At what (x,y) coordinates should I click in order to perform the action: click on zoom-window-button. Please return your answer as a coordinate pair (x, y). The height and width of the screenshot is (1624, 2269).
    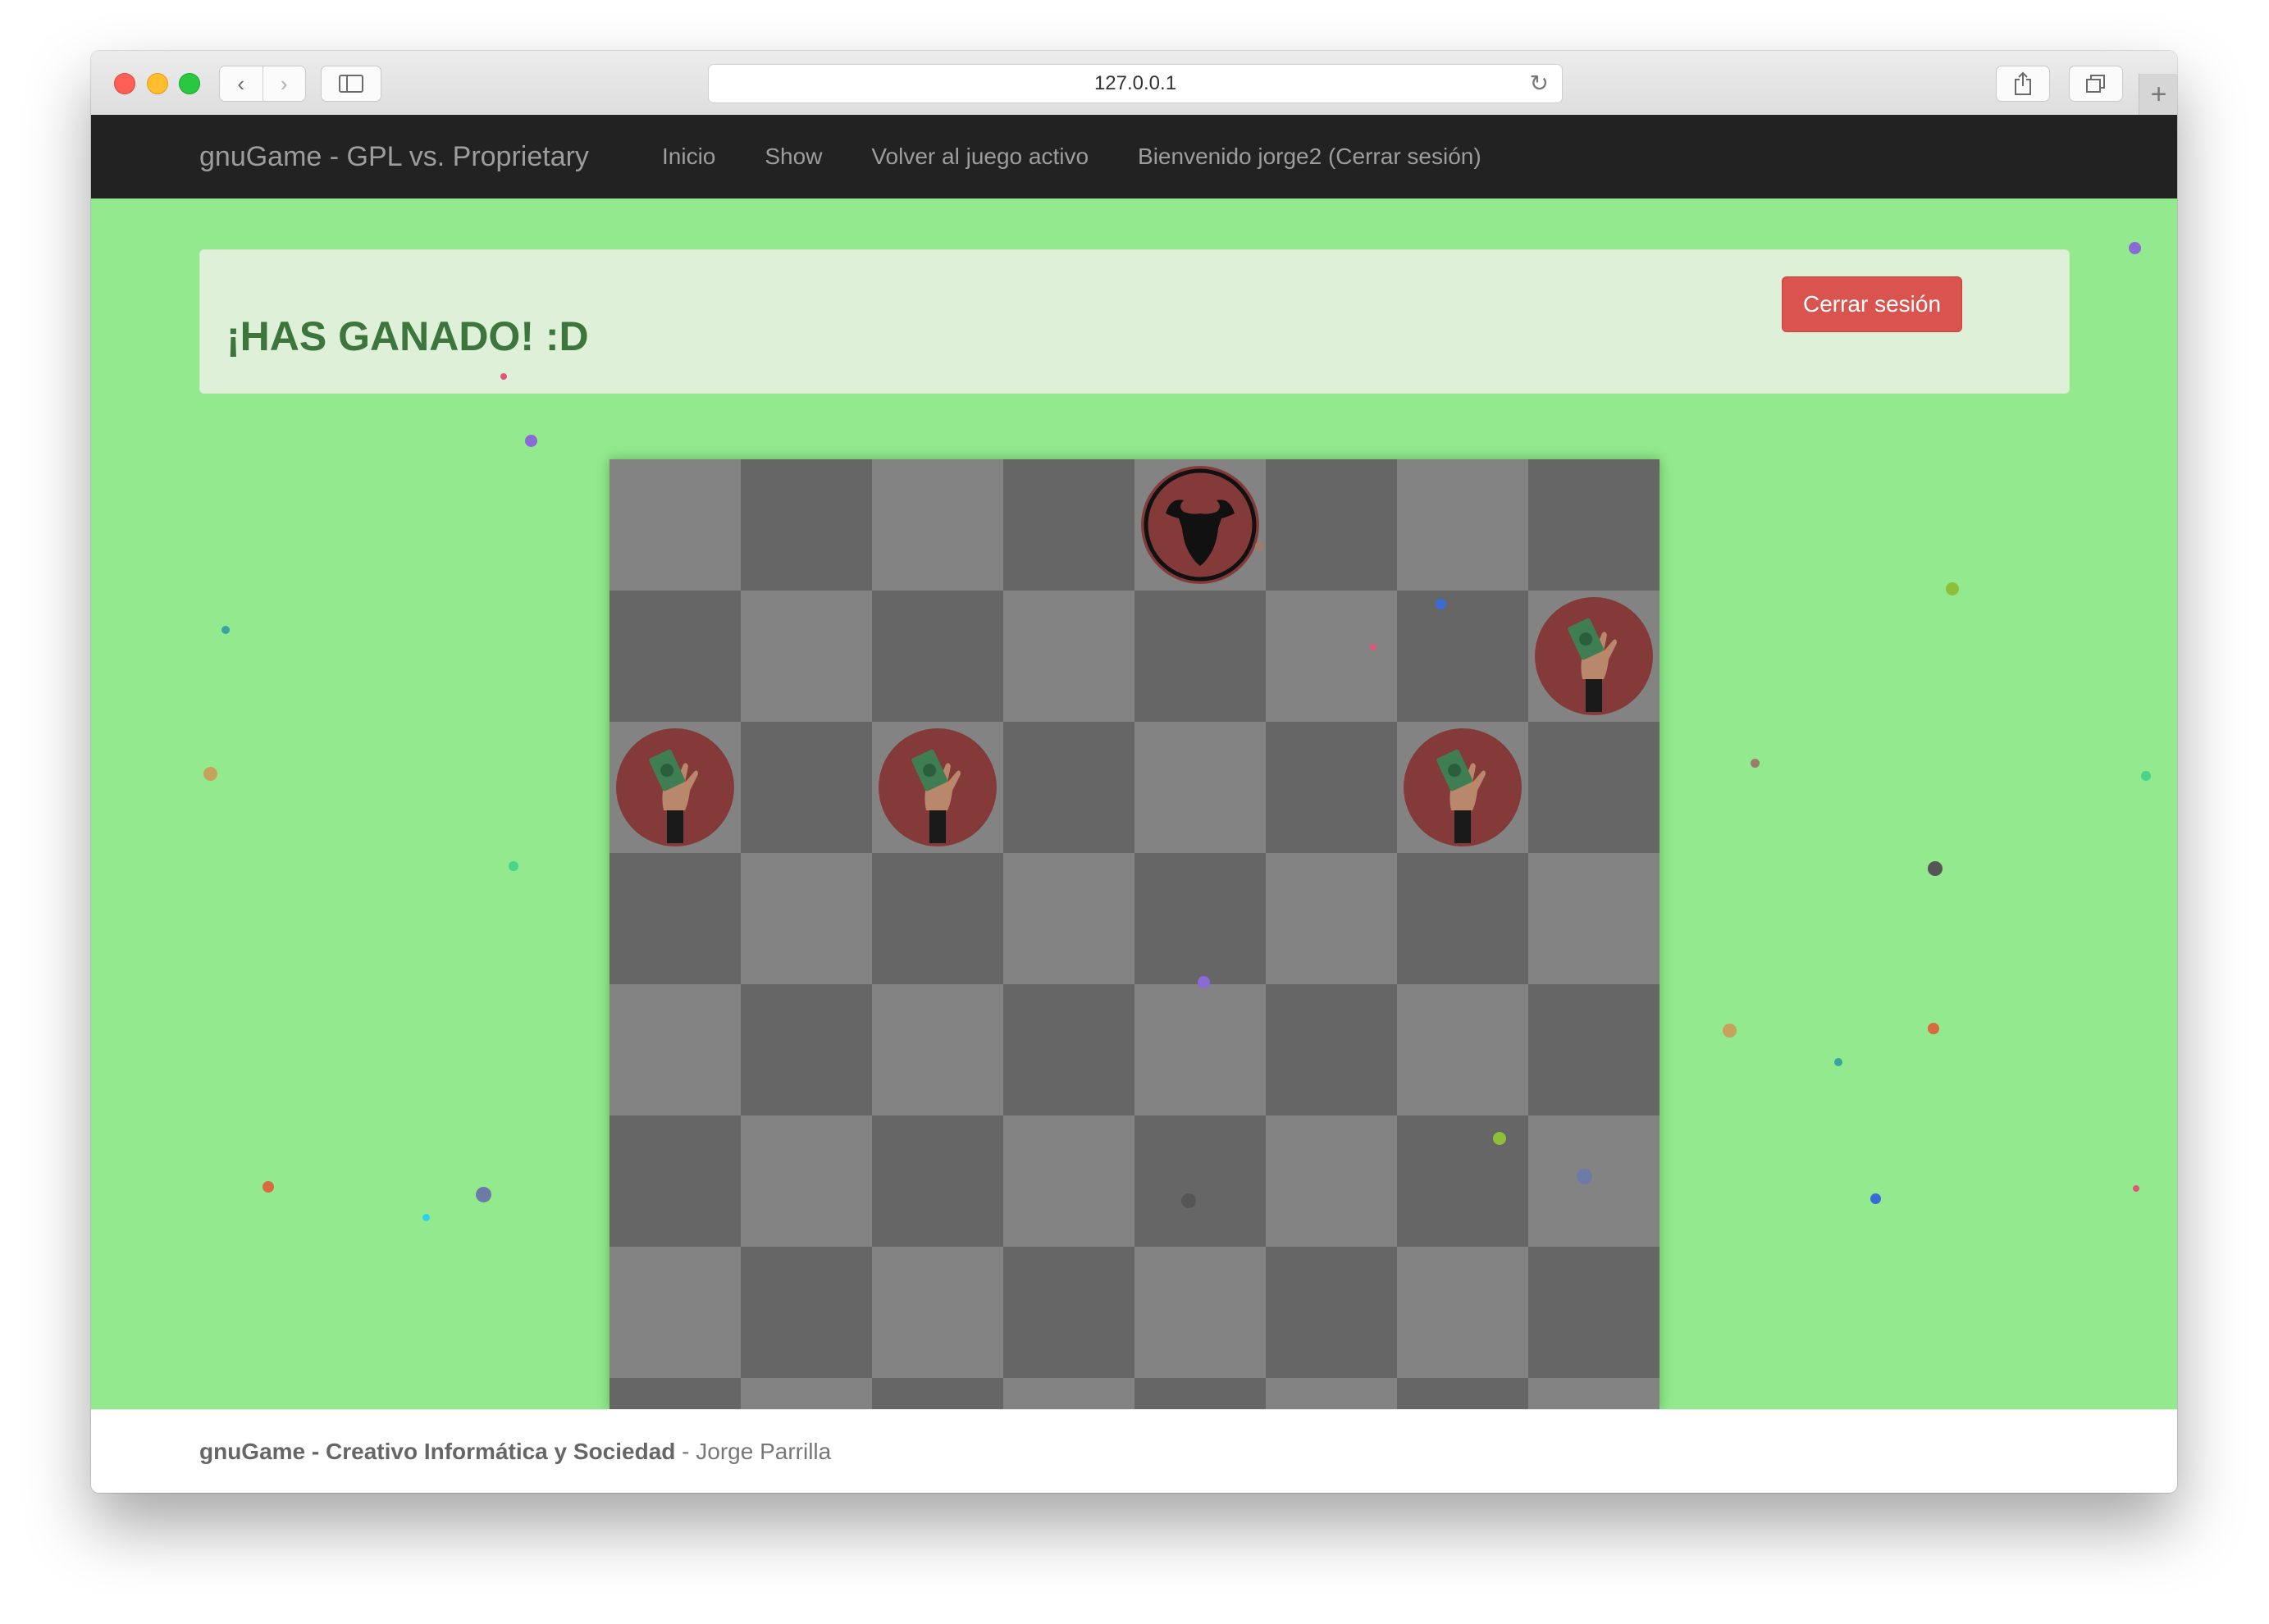
    Looking at the image, I should click on (190, 83).